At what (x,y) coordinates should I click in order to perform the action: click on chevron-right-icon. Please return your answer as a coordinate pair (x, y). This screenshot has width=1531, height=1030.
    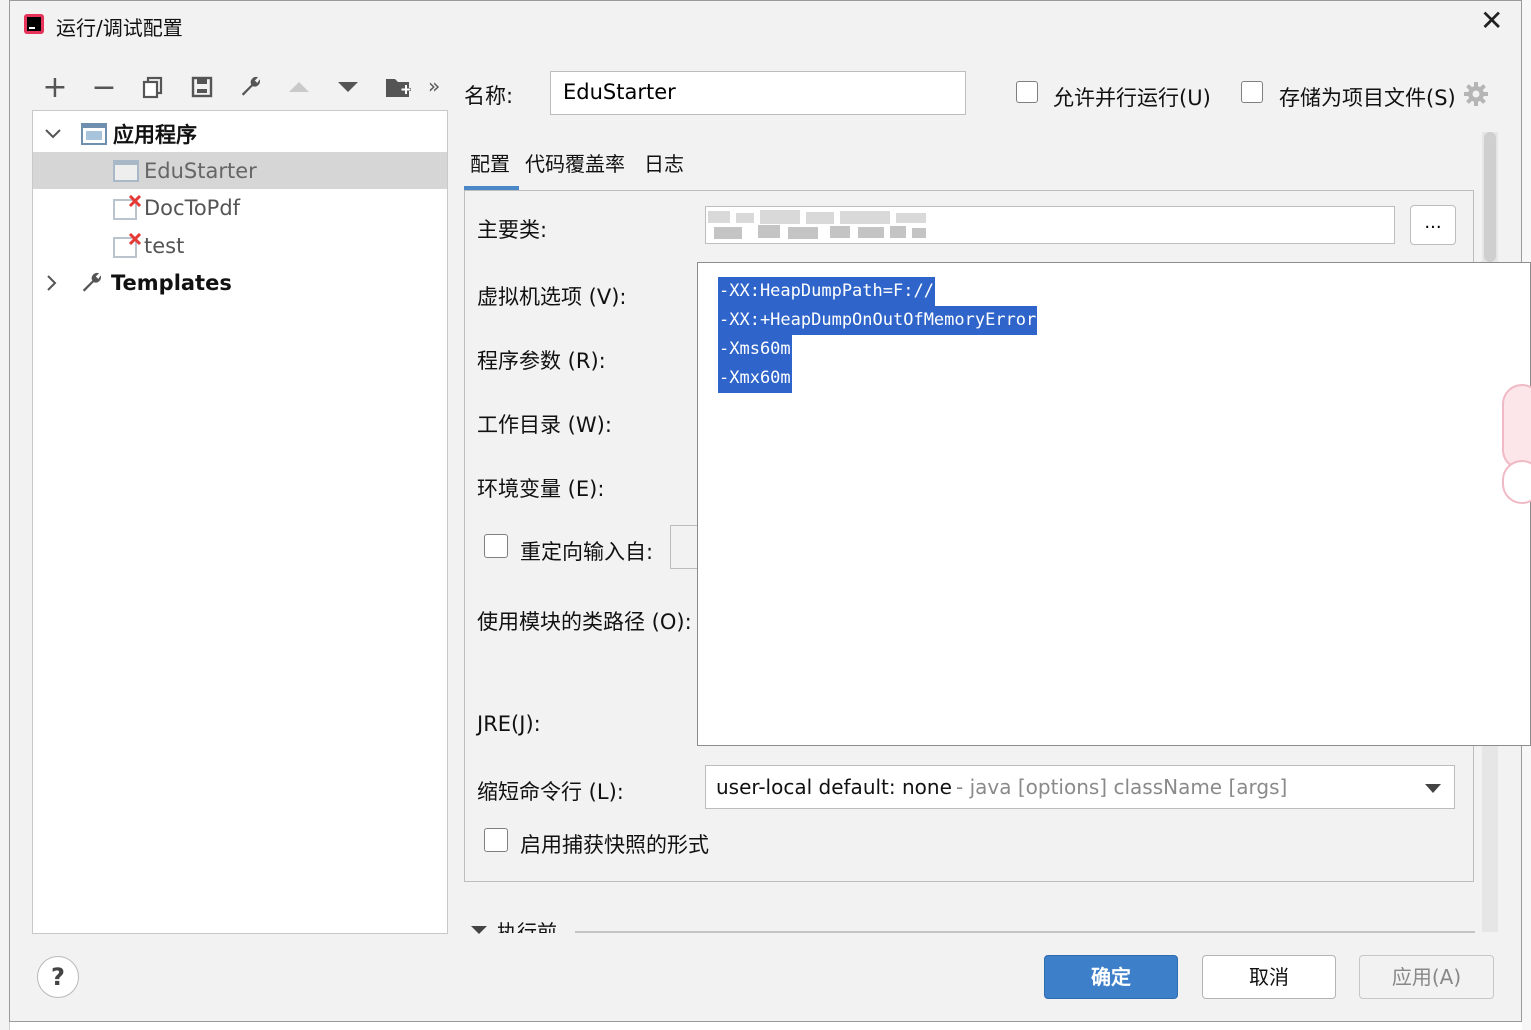
    Looking at the image, I should click on (52, 282).